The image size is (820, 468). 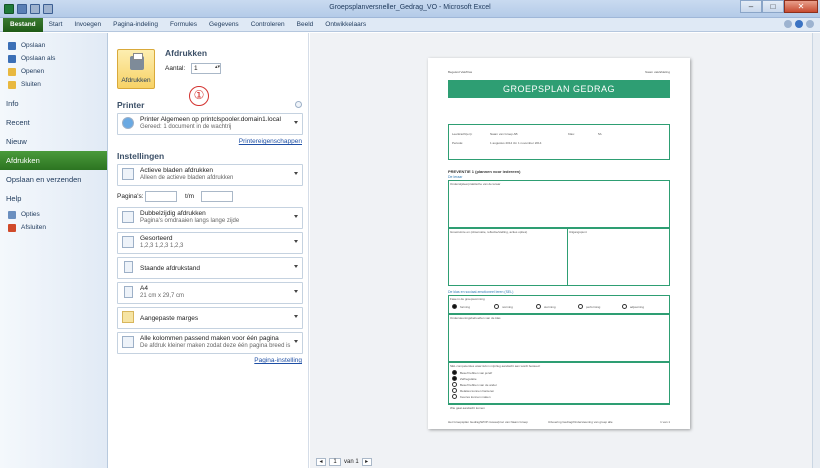 What do you see at coordinates (816, 250) in the screenshot?
I see `preview-scrollbar` at bounding box center [816, 250].